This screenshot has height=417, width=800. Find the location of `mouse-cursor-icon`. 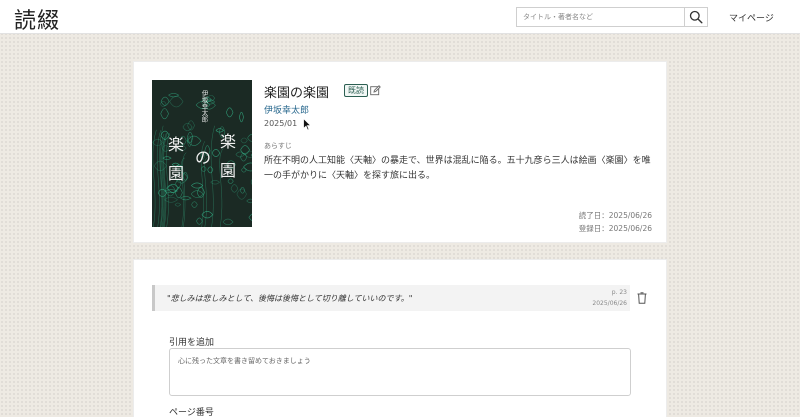

mouse-cursor-icon is located at coordinates (307, 124).